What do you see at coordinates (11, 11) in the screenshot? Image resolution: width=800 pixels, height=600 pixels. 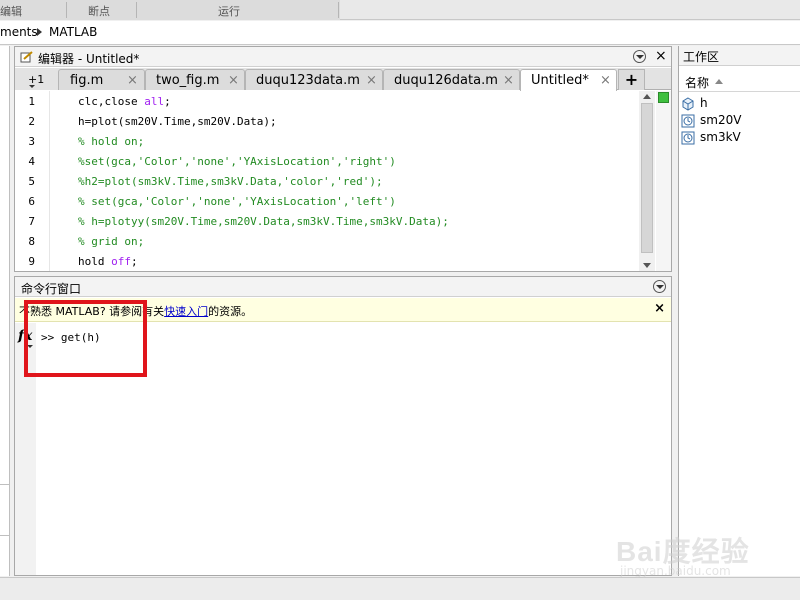 I see `section-edit-label: 编辑` at bounding box center [11, 11].